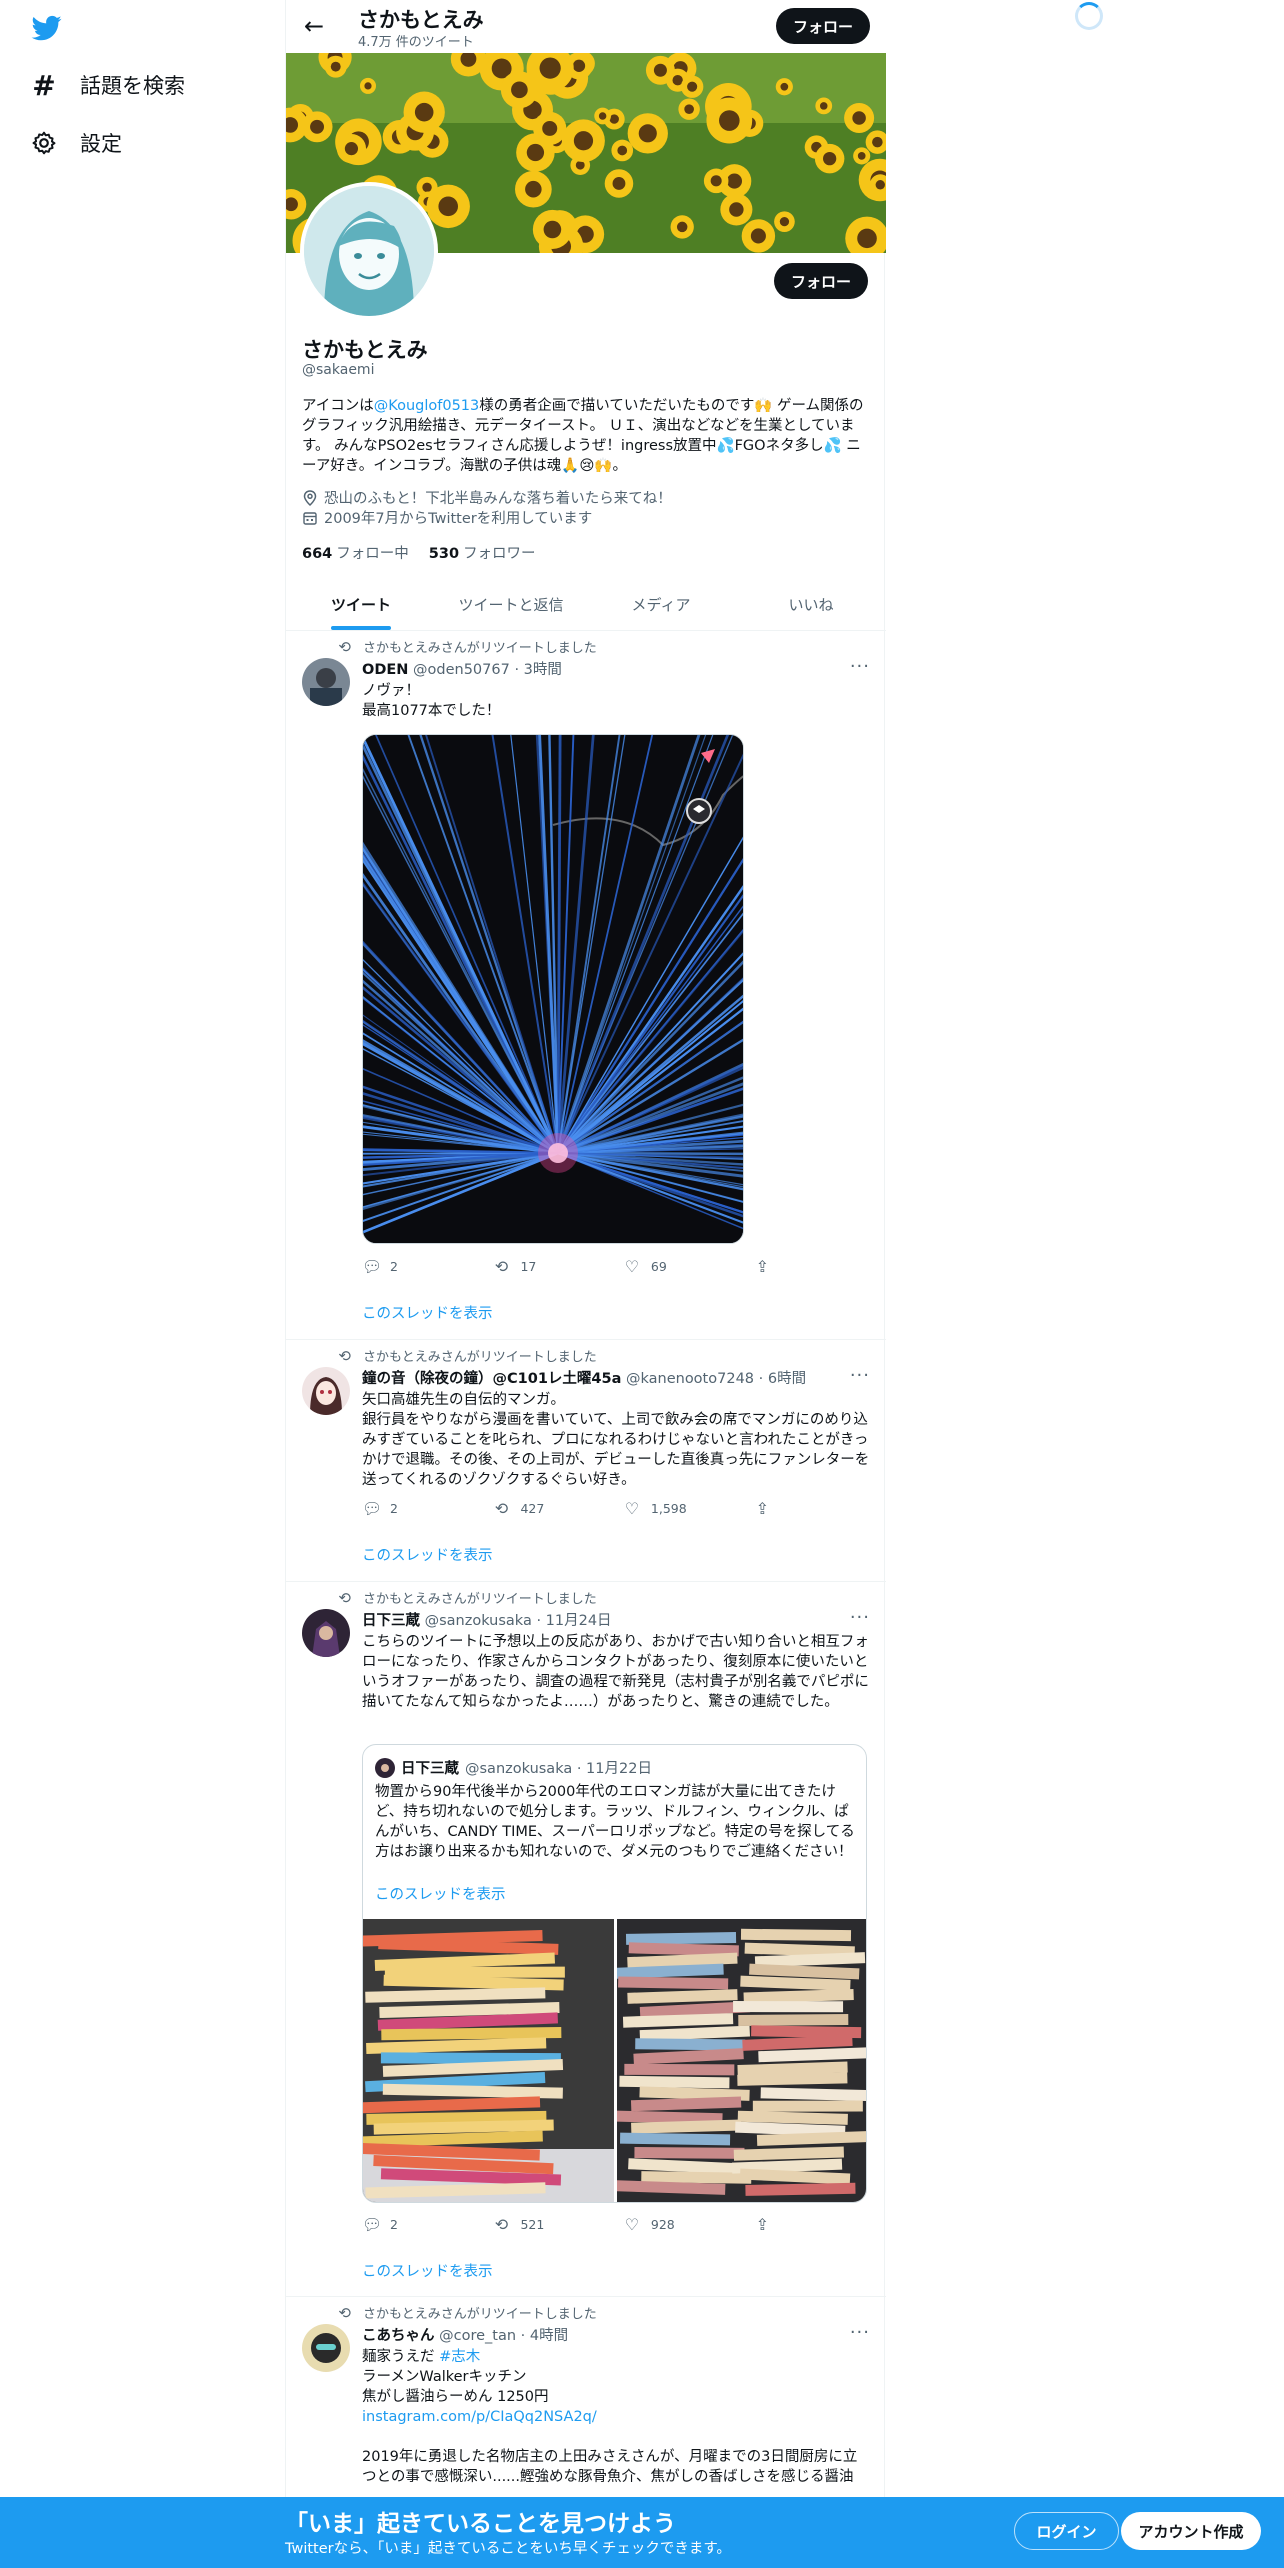 This screenshot has height=2568, width=1284. What do you see at coordinates (419, 552) in the screenshot?
I see `follow-stats: 664 フォロー中 530 フォロワー` at bounding box center [419, 552].